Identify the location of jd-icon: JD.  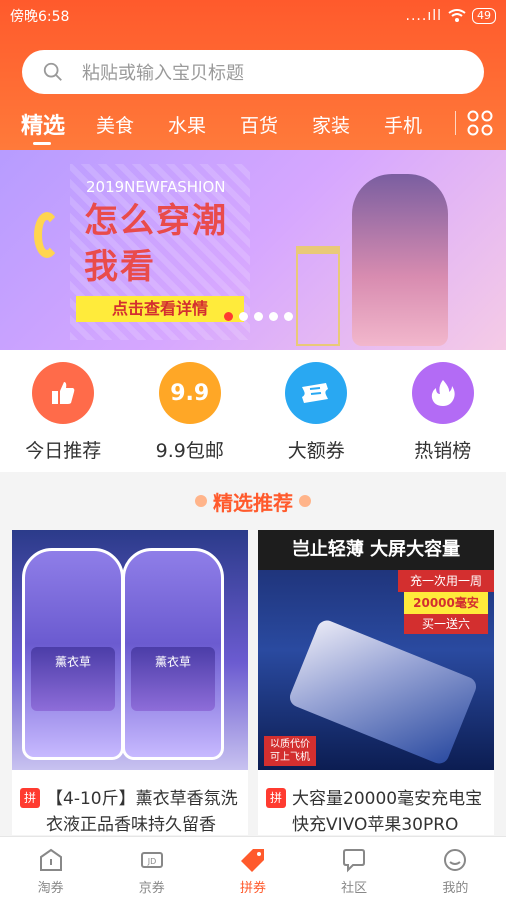
(151, 860).